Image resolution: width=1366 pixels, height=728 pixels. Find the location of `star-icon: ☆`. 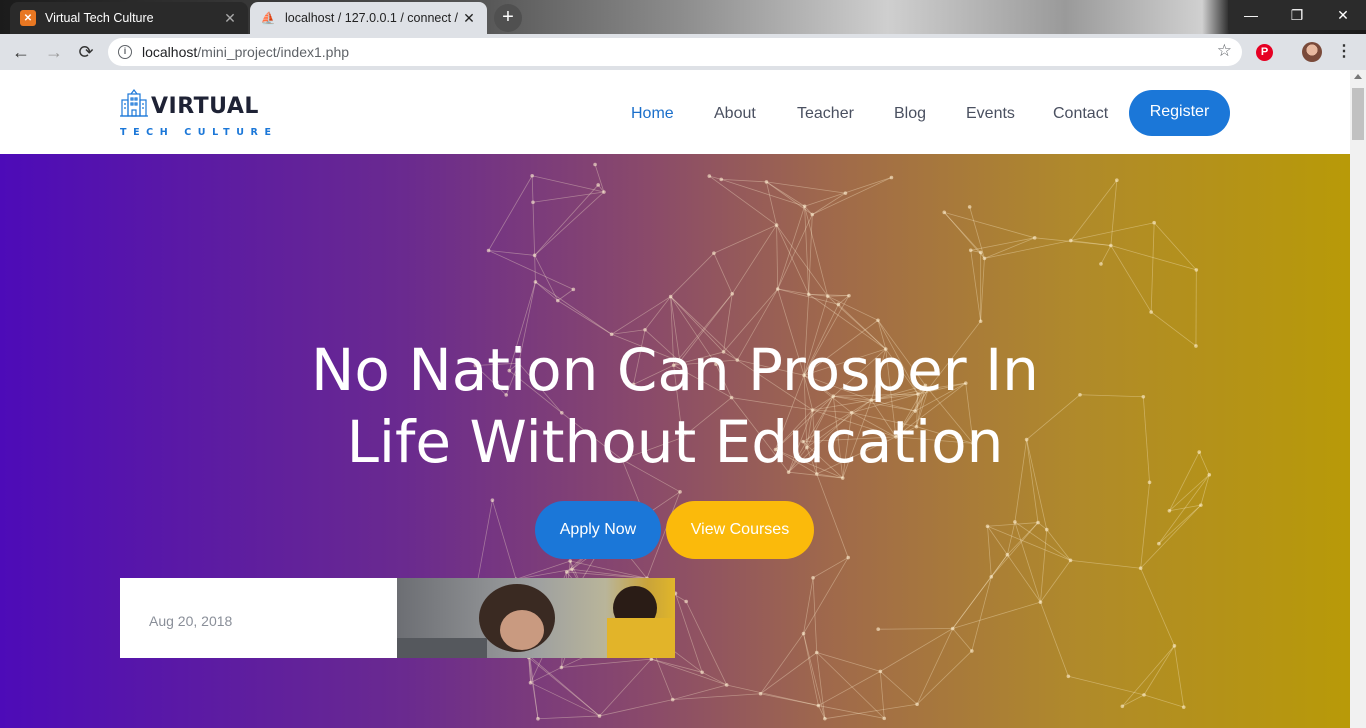

star-icon: ☆ is located at coordinates (1224, 51).